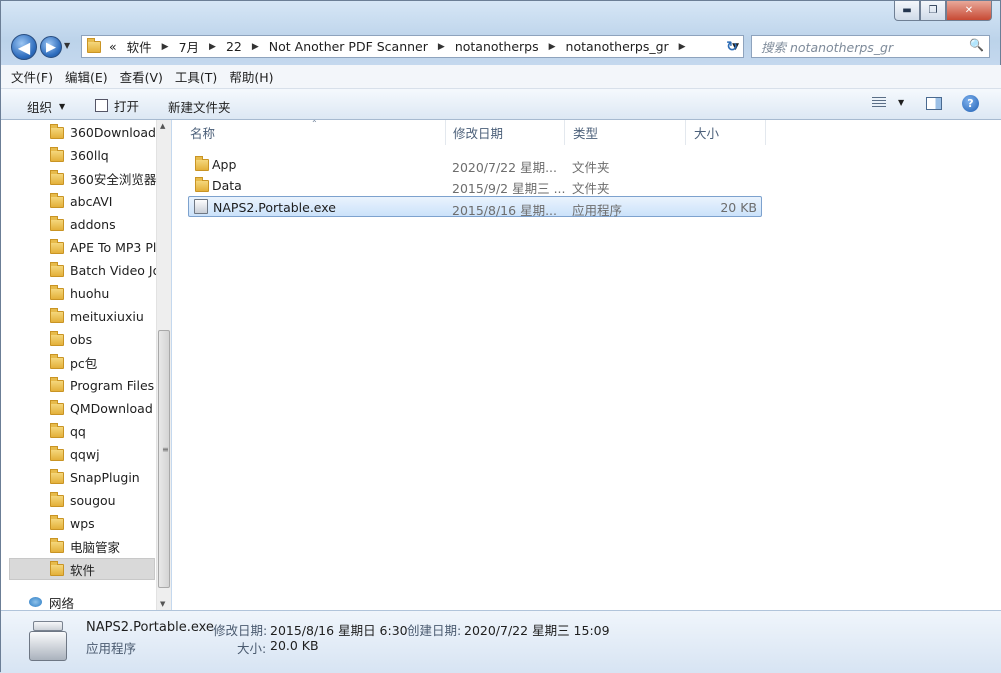 The width and height of the screenshot is (1001, 673). What do you see at coordinates (934, 103) in the screenshot?
I see `preview-pane-button` at bounding box center [934, 103].